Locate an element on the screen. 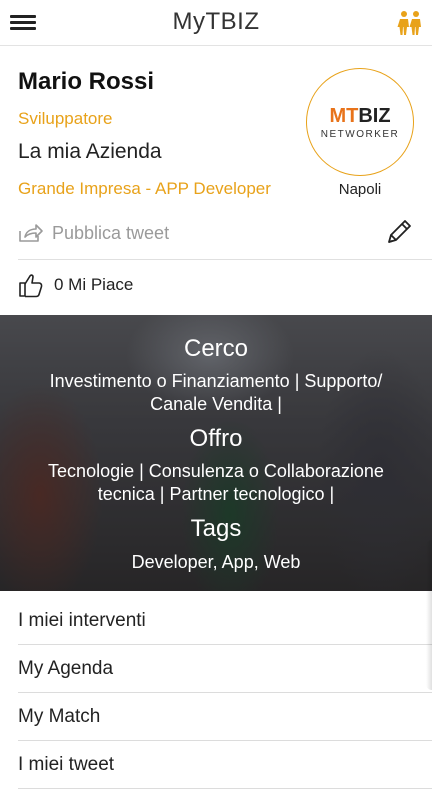 The height and width of the screenshot is (800, 432). profile-name: Mario Rossi is located at coordinates (86, 81).